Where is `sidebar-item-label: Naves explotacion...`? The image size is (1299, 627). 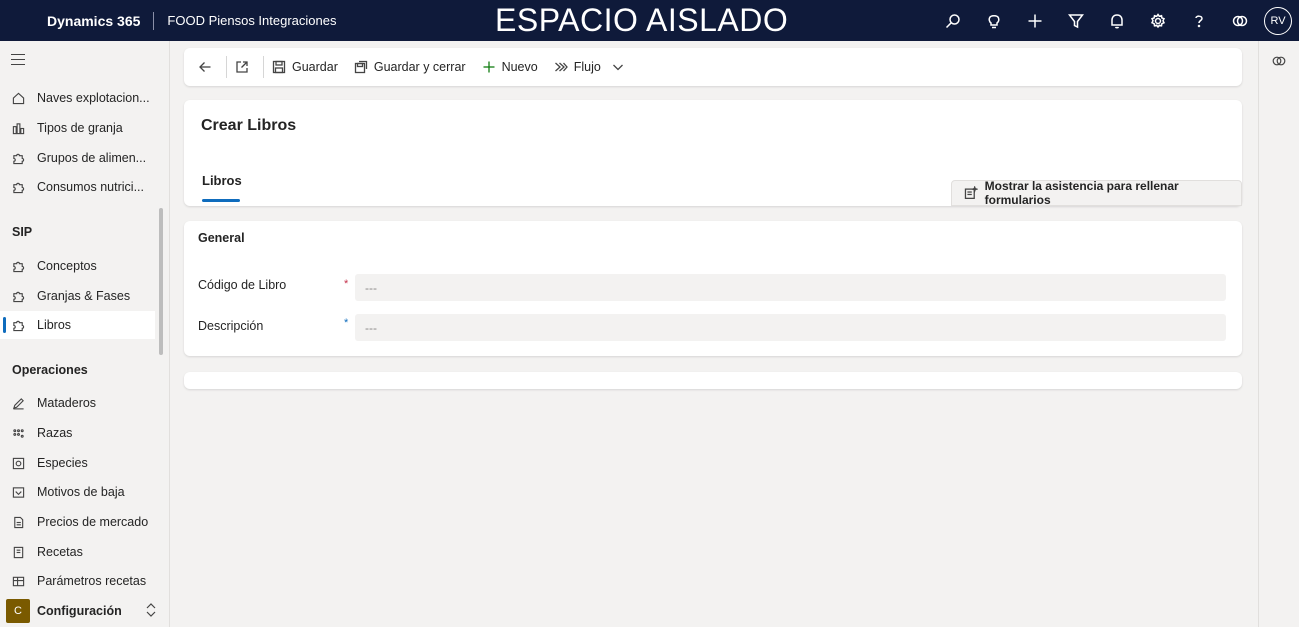 sidebar-item-label: Naves explotacion... is located at coordinates (93, 98).